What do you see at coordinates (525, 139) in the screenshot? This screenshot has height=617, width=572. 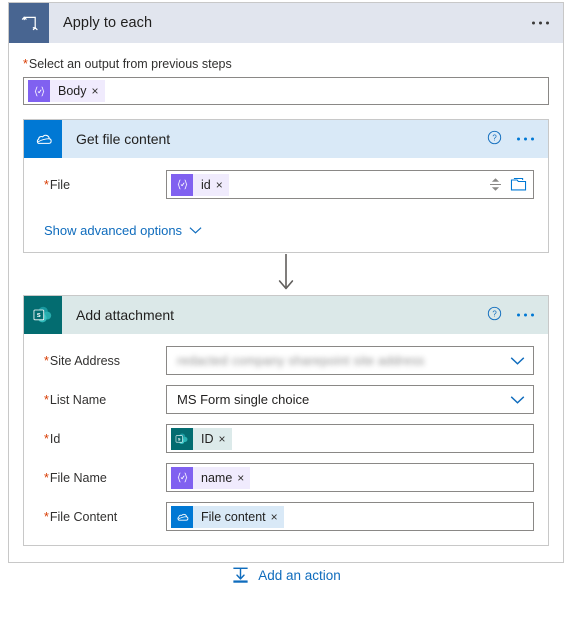 I see `get-file-content-menu-button` at bounding box center [525, 139].